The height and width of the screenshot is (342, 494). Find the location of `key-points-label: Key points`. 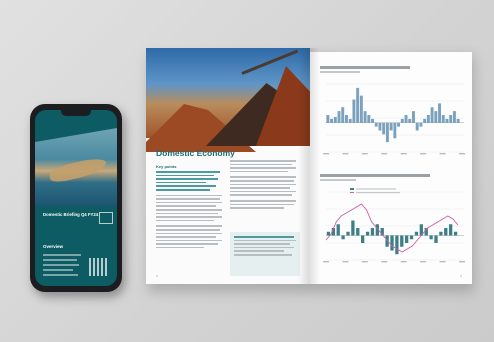

key-points-label: Key points is located at coordinates (166, 166).